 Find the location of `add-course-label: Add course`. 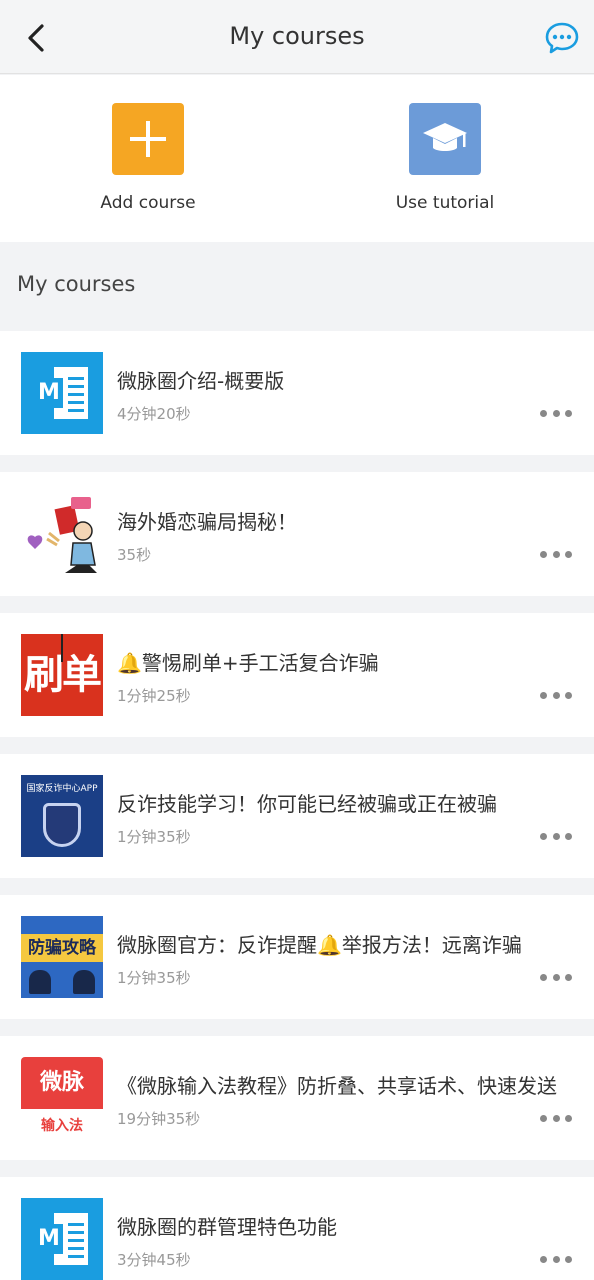

add-course-label: Add course is located at coordinates (148, 203).